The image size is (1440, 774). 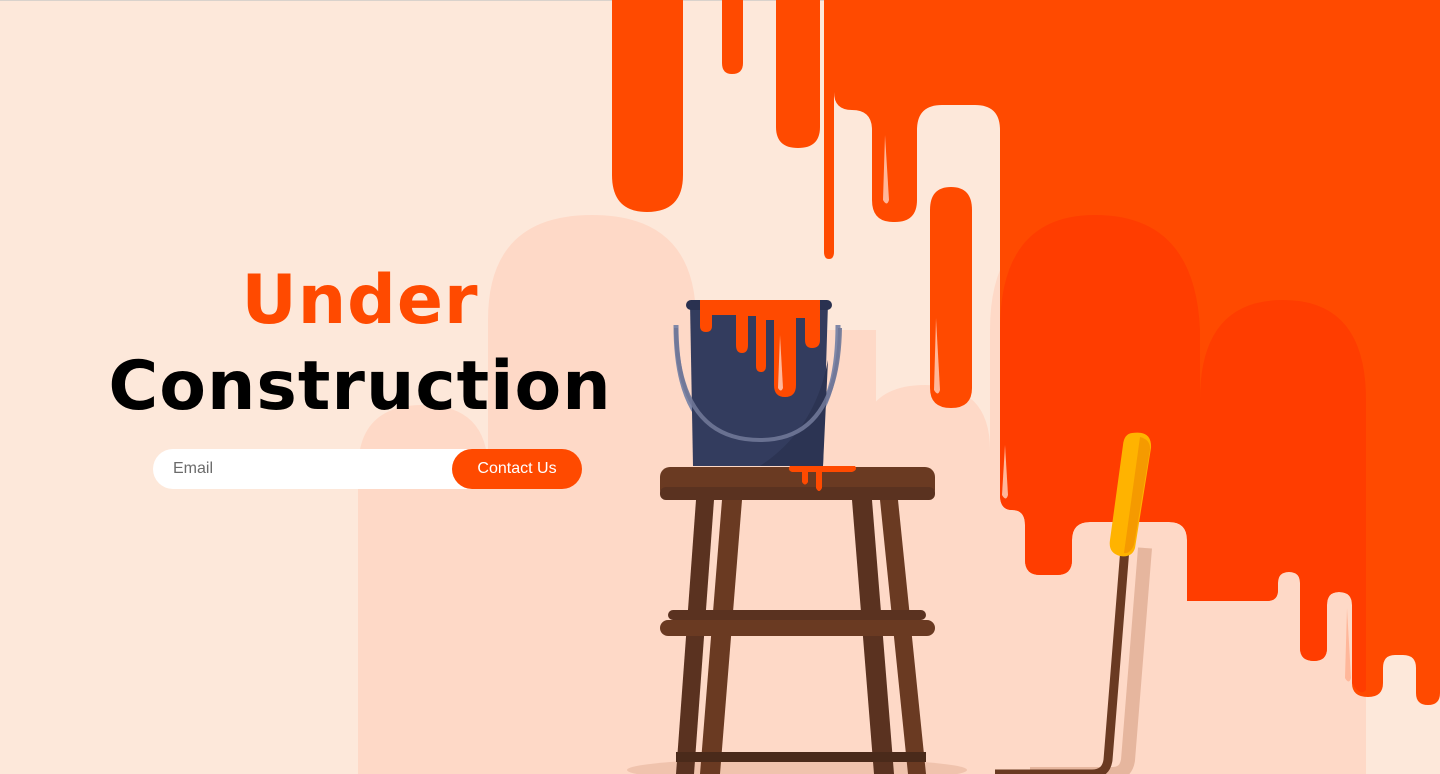 What do you see at coordinates (360, 300) in the screenshot?
I see `title-under: Under` at bounding box center [360, 300].